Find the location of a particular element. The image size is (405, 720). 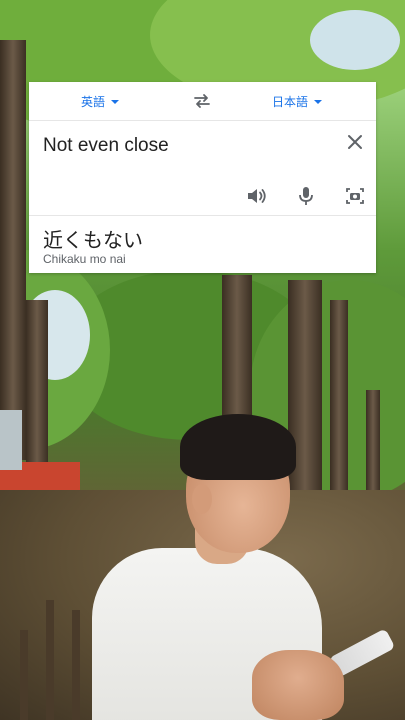

source-text: Not even close is located at coordinates (106, 146).